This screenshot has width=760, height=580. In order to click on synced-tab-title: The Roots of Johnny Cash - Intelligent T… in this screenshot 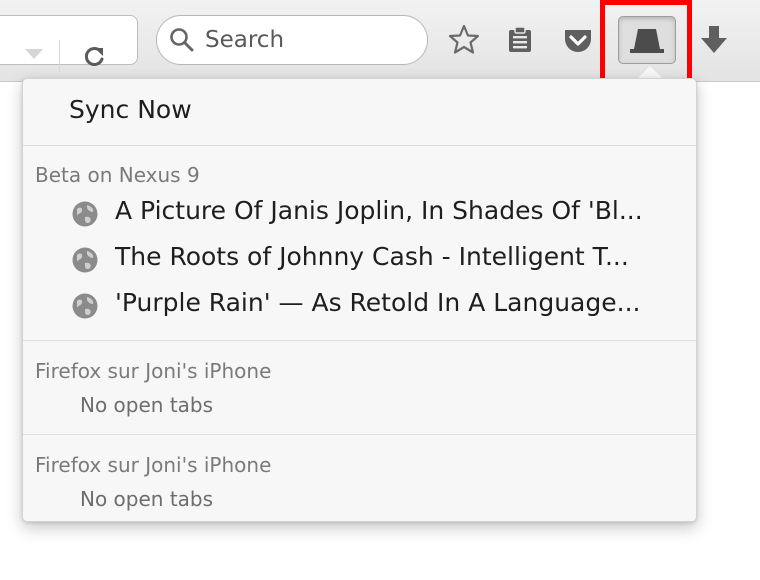, I will do `click(372, 256)`.